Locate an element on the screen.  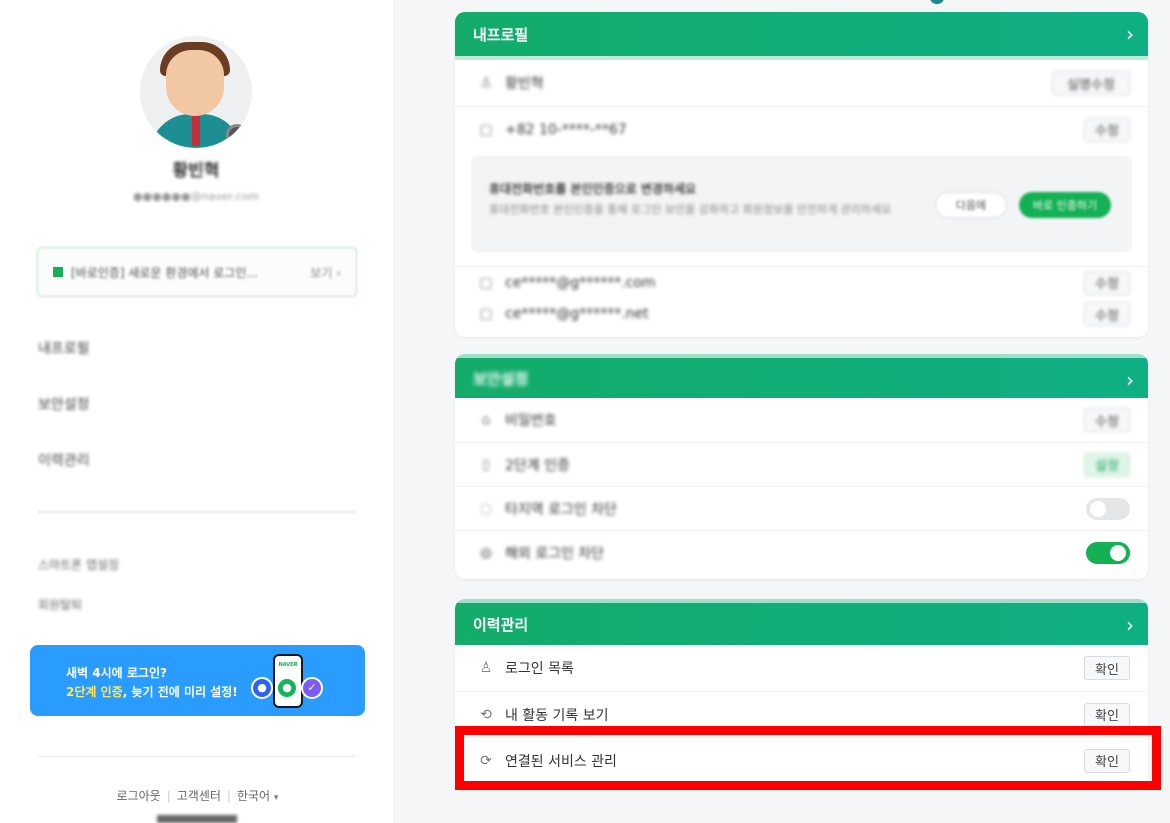
logout-link: 로그아웃 is located at coordinates (139, 796).